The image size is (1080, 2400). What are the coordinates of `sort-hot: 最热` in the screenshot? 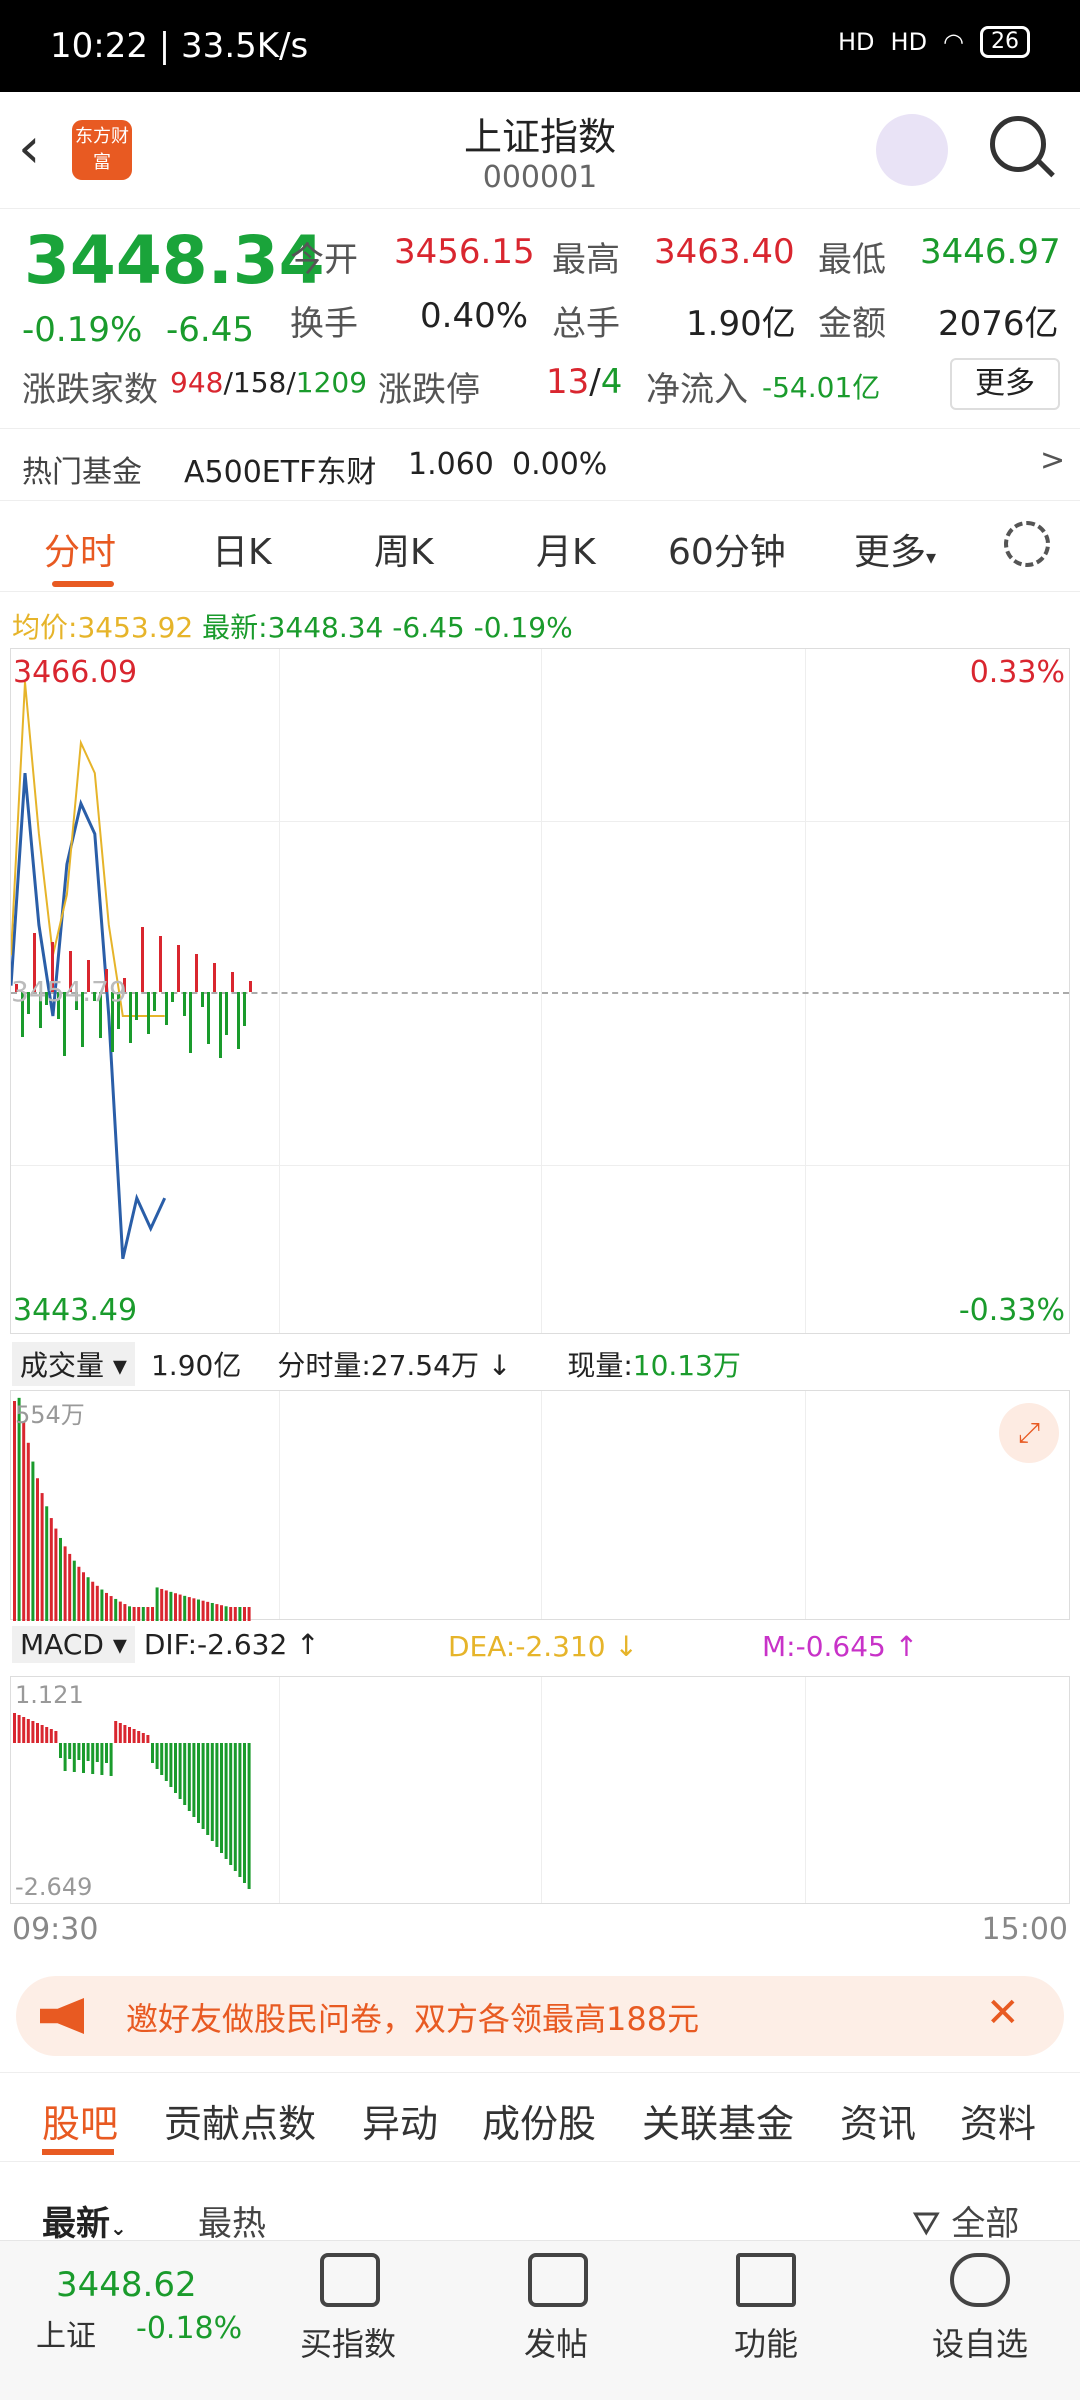 It's located at (232, 2220).